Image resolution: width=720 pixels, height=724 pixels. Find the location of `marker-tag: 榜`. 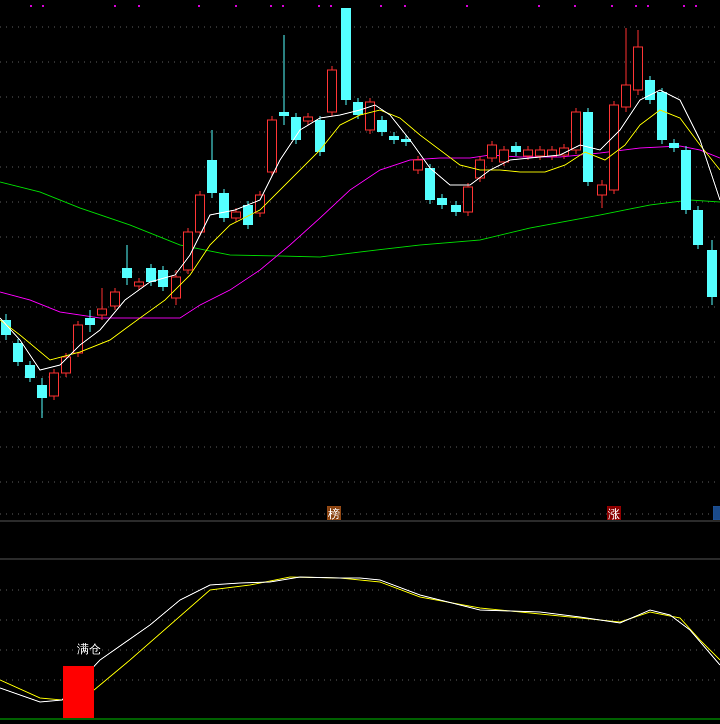

marker-tag: 榜 is located at coordinates (334, 513).